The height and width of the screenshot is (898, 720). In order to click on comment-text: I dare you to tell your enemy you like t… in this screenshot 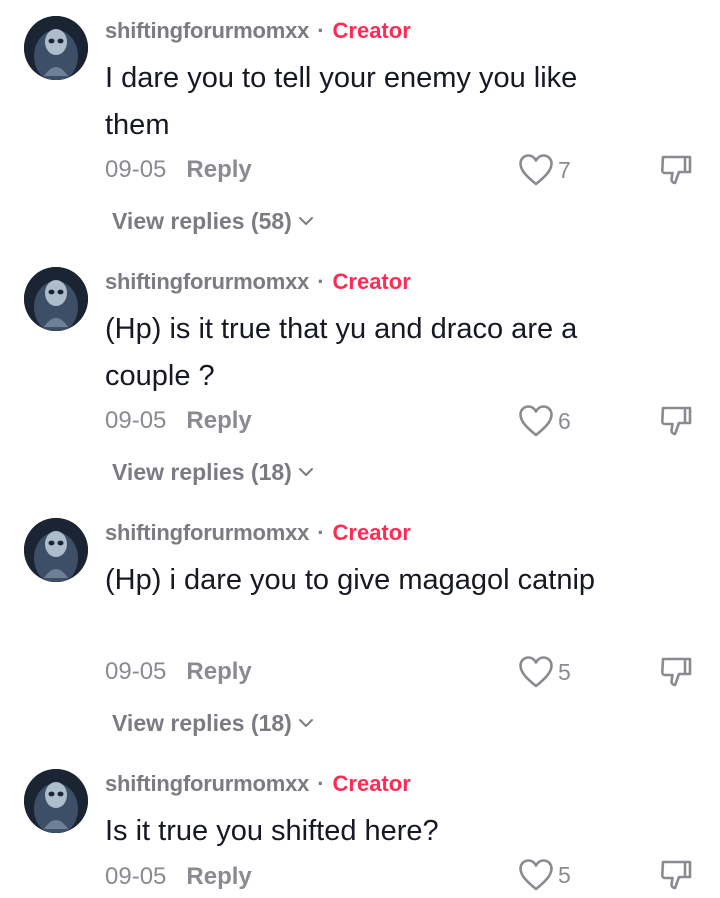, I will do `click(341, 101)`.